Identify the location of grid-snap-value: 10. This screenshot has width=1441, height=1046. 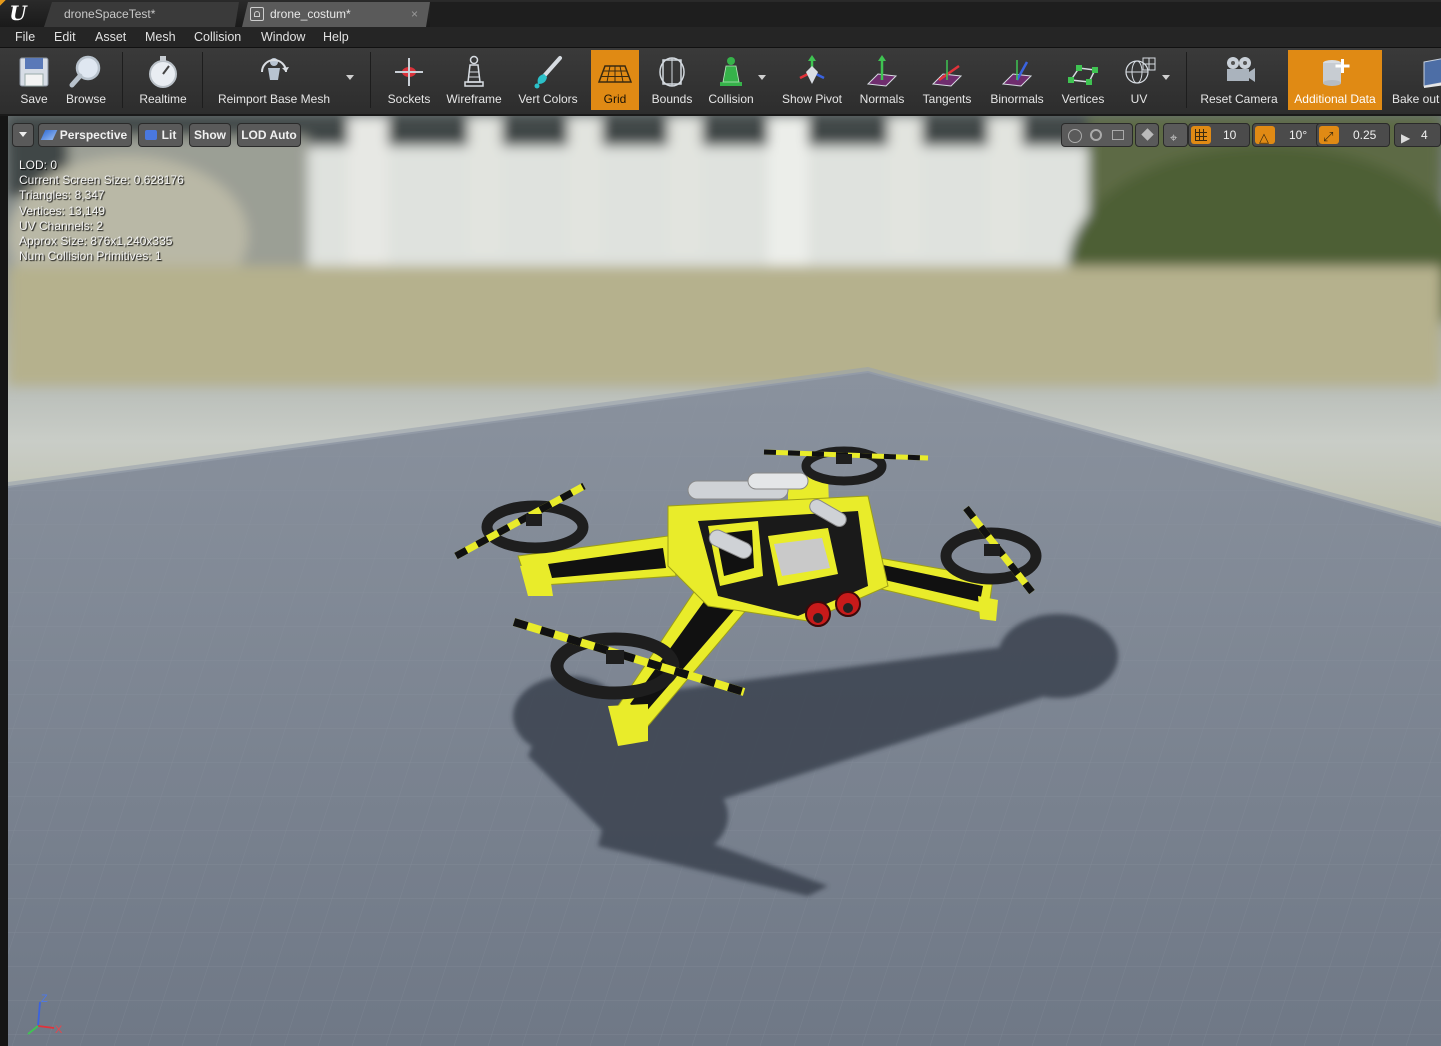
(1230, 135).